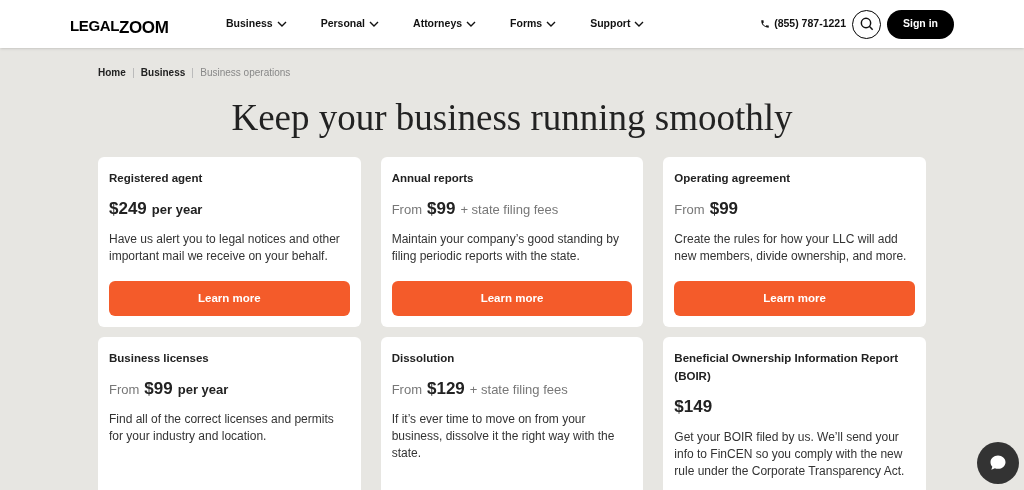 This screenshot has width=1024, height=490. Describe the element at coordinates (159, 358) in the screenshot. I see `card-title: Business licenses` at that location.